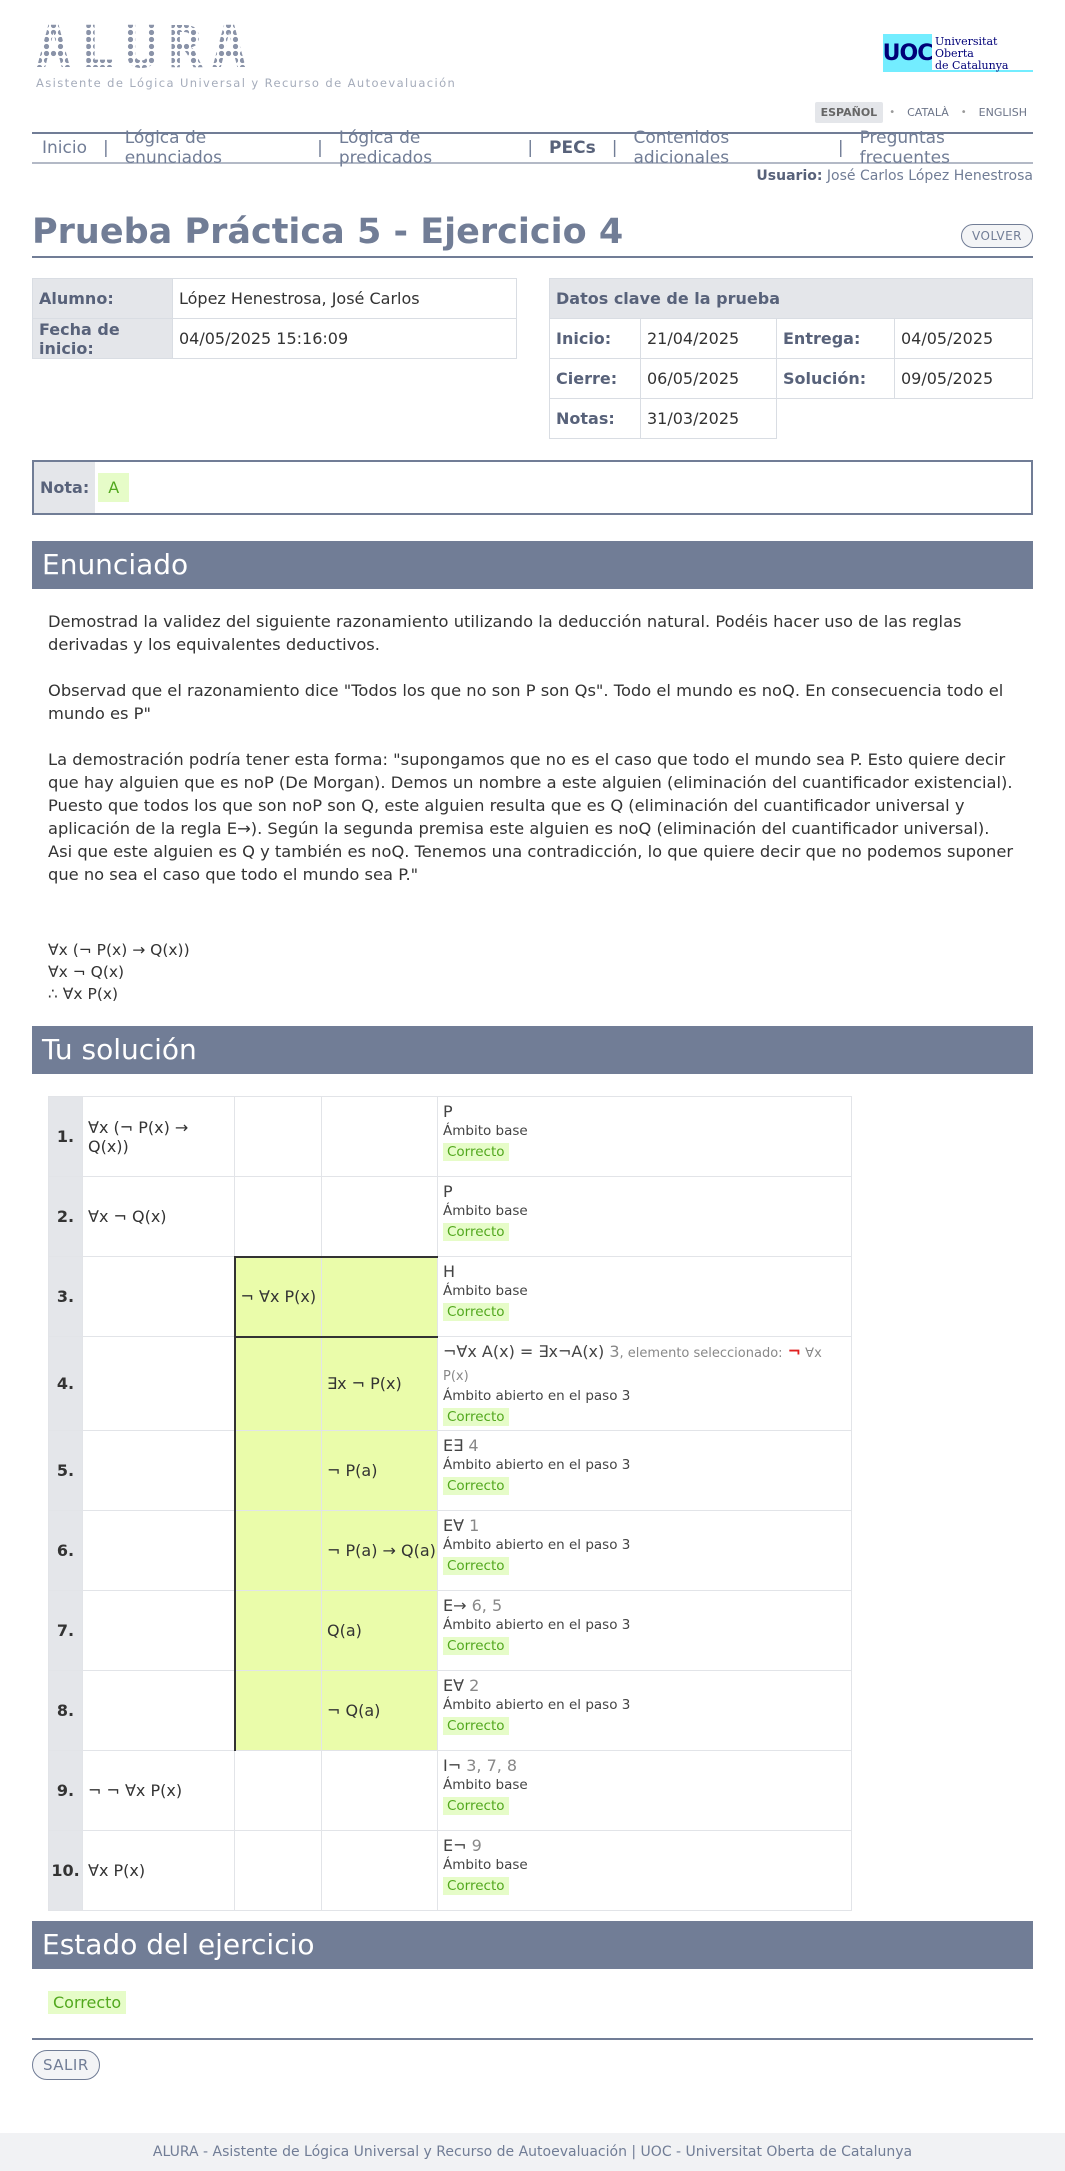 The width and height of the screenshot is (1065, 2171). What do you see at coordinates (849, 112) in the screenshot?
I see `lang-espanol: ESPAÑOL` at bounding box center [849, 112].